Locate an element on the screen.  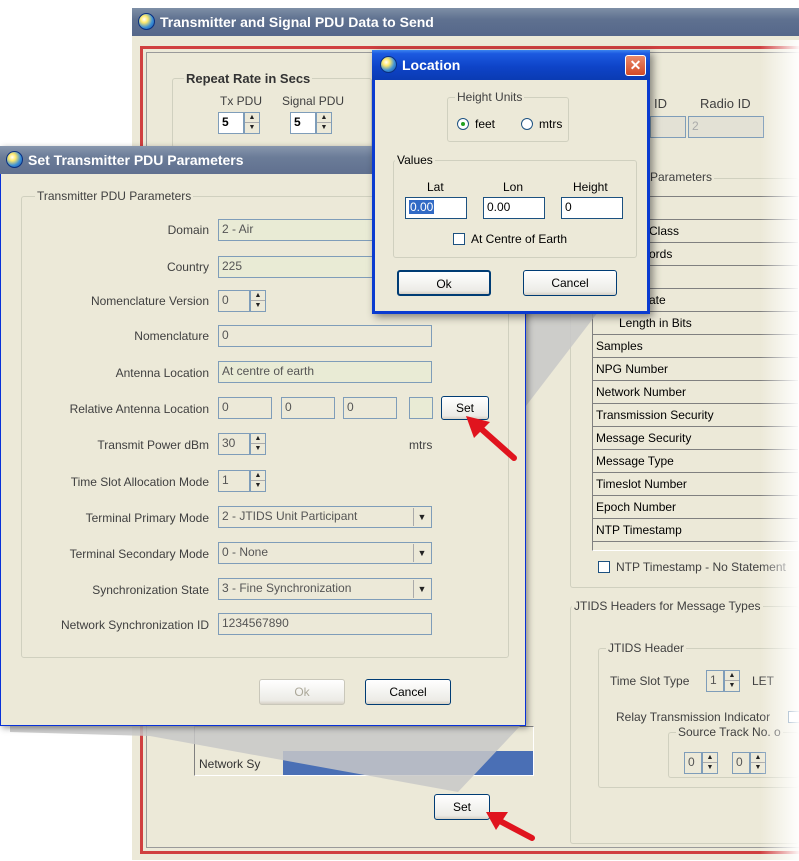
arrow-icon-upper is located at coordinates (491, 438).